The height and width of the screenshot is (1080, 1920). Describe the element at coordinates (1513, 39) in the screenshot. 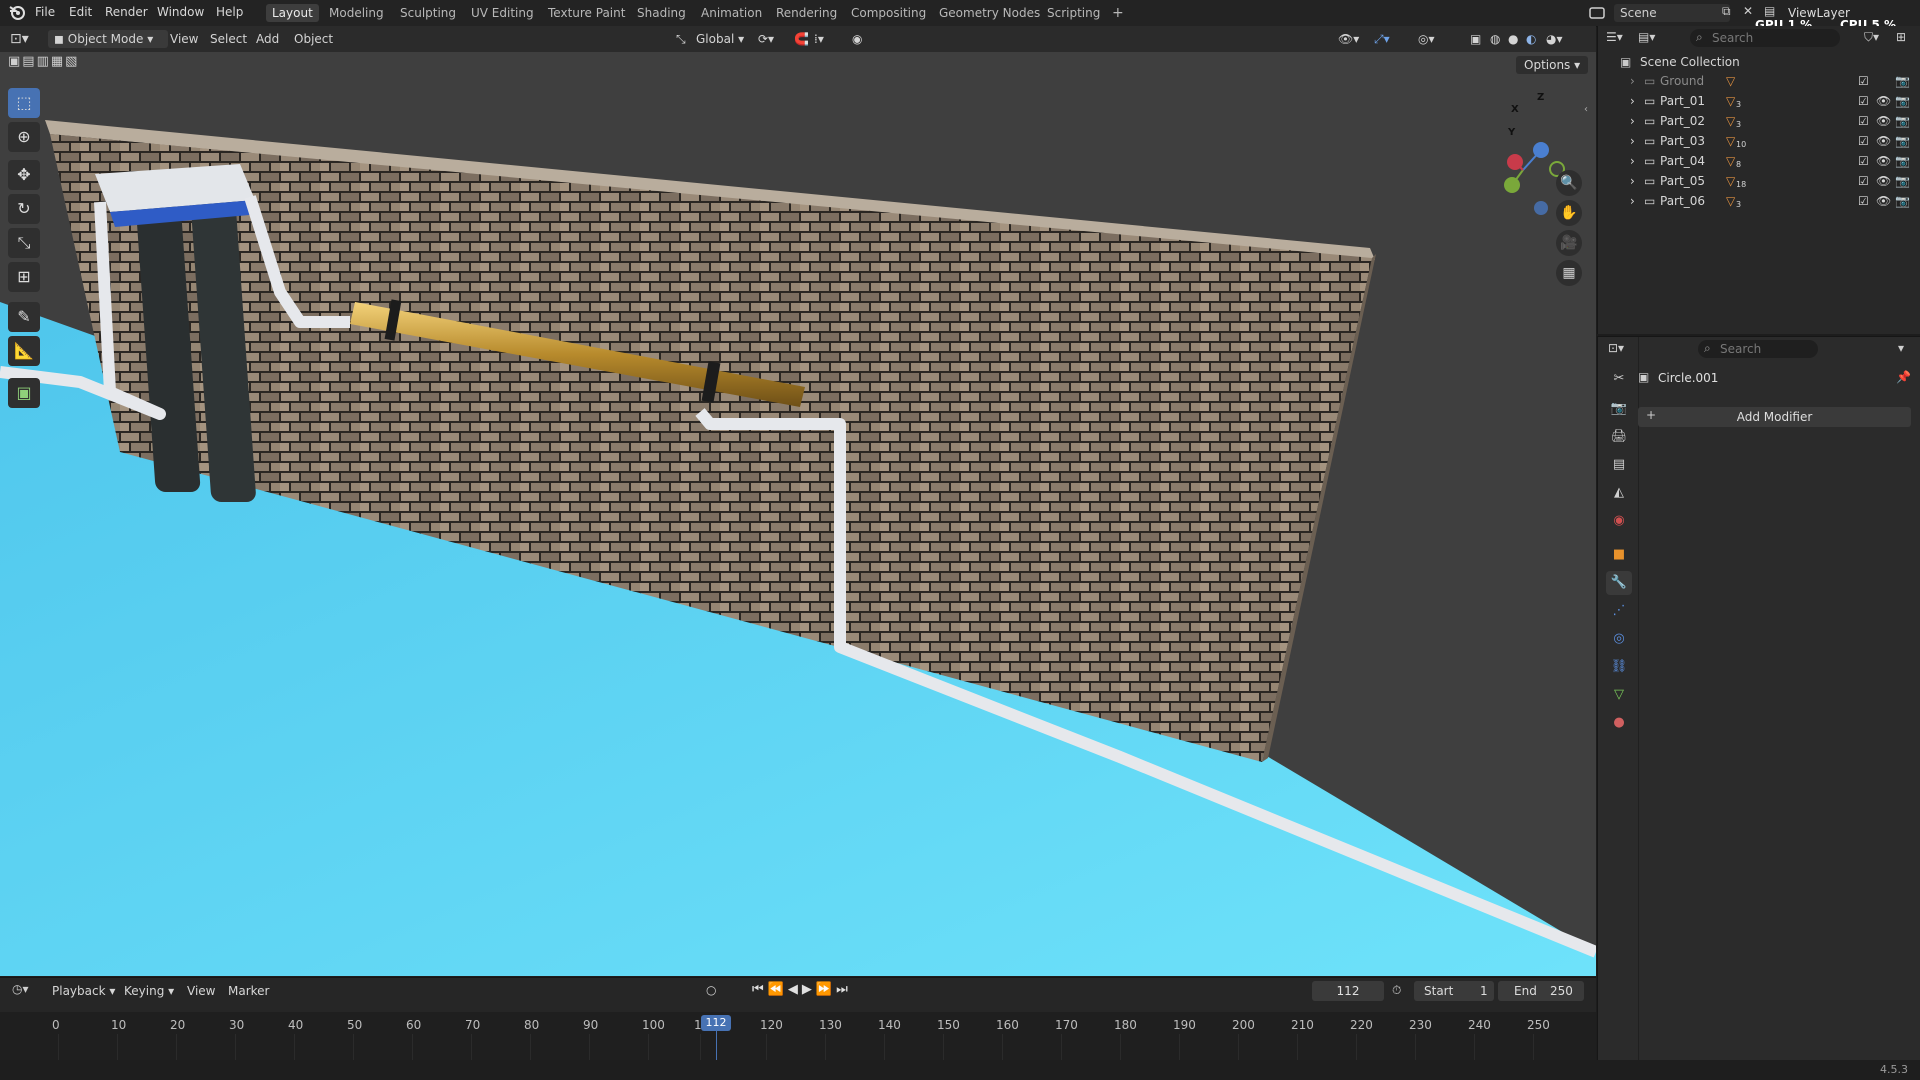

I see `solid-shading-icon: ●` at that location.